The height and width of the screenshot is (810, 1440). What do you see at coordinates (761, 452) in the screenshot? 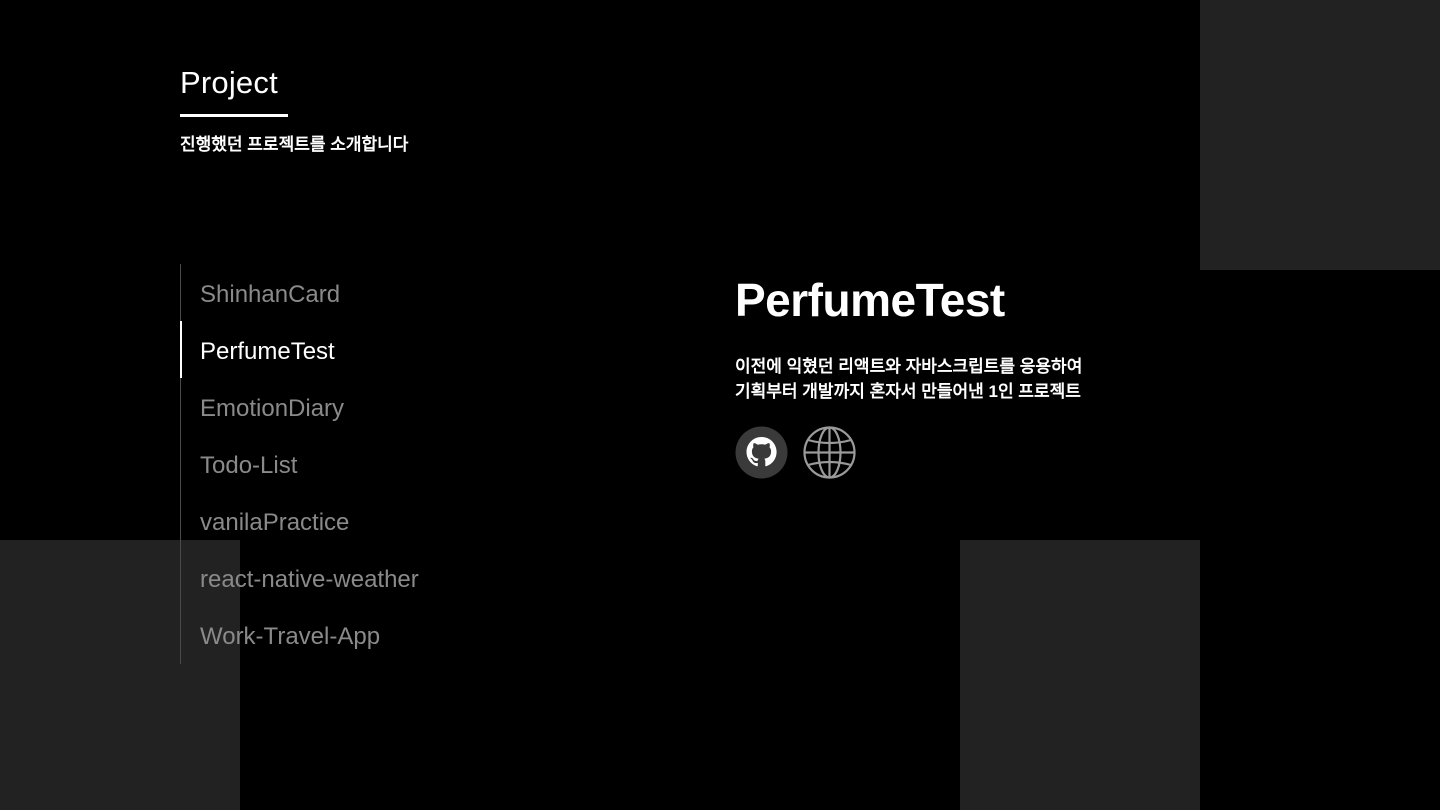
I see `github-icon` at bounding box center [761, 452].